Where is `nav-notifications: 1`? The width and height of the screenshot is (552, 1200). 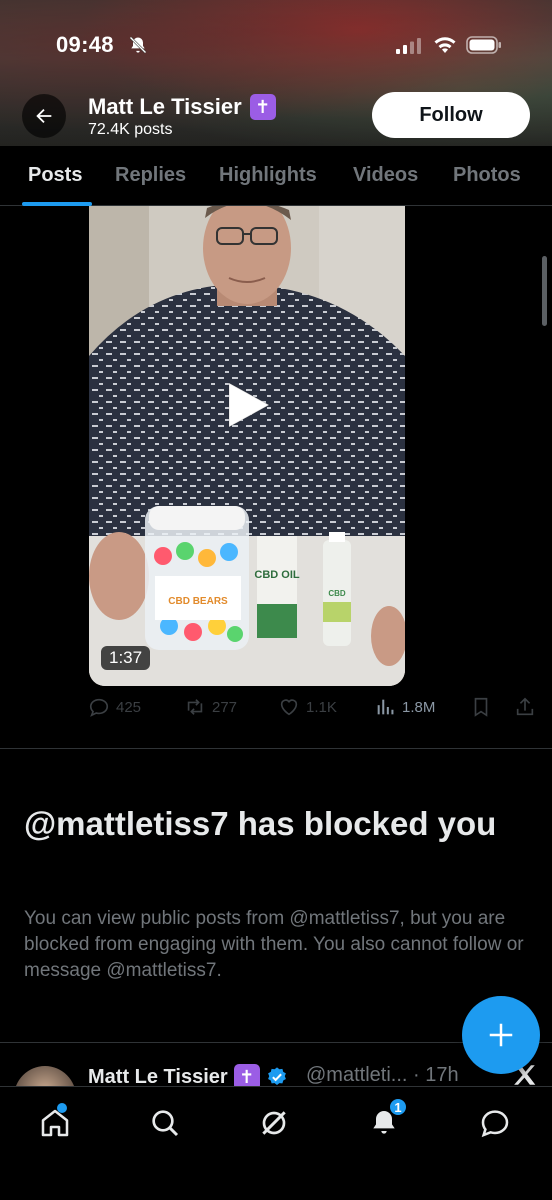 nav-notifications: 1 is located at coordinates (387, 1119).